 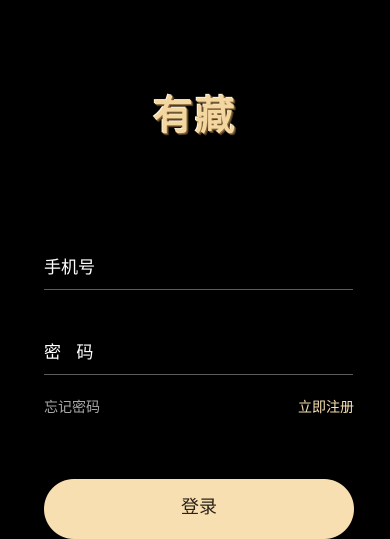 What do you see at coordinates (326, 408) in the screenshot?
I see `register-link: 立即注册` at bounding box center [326, 408].